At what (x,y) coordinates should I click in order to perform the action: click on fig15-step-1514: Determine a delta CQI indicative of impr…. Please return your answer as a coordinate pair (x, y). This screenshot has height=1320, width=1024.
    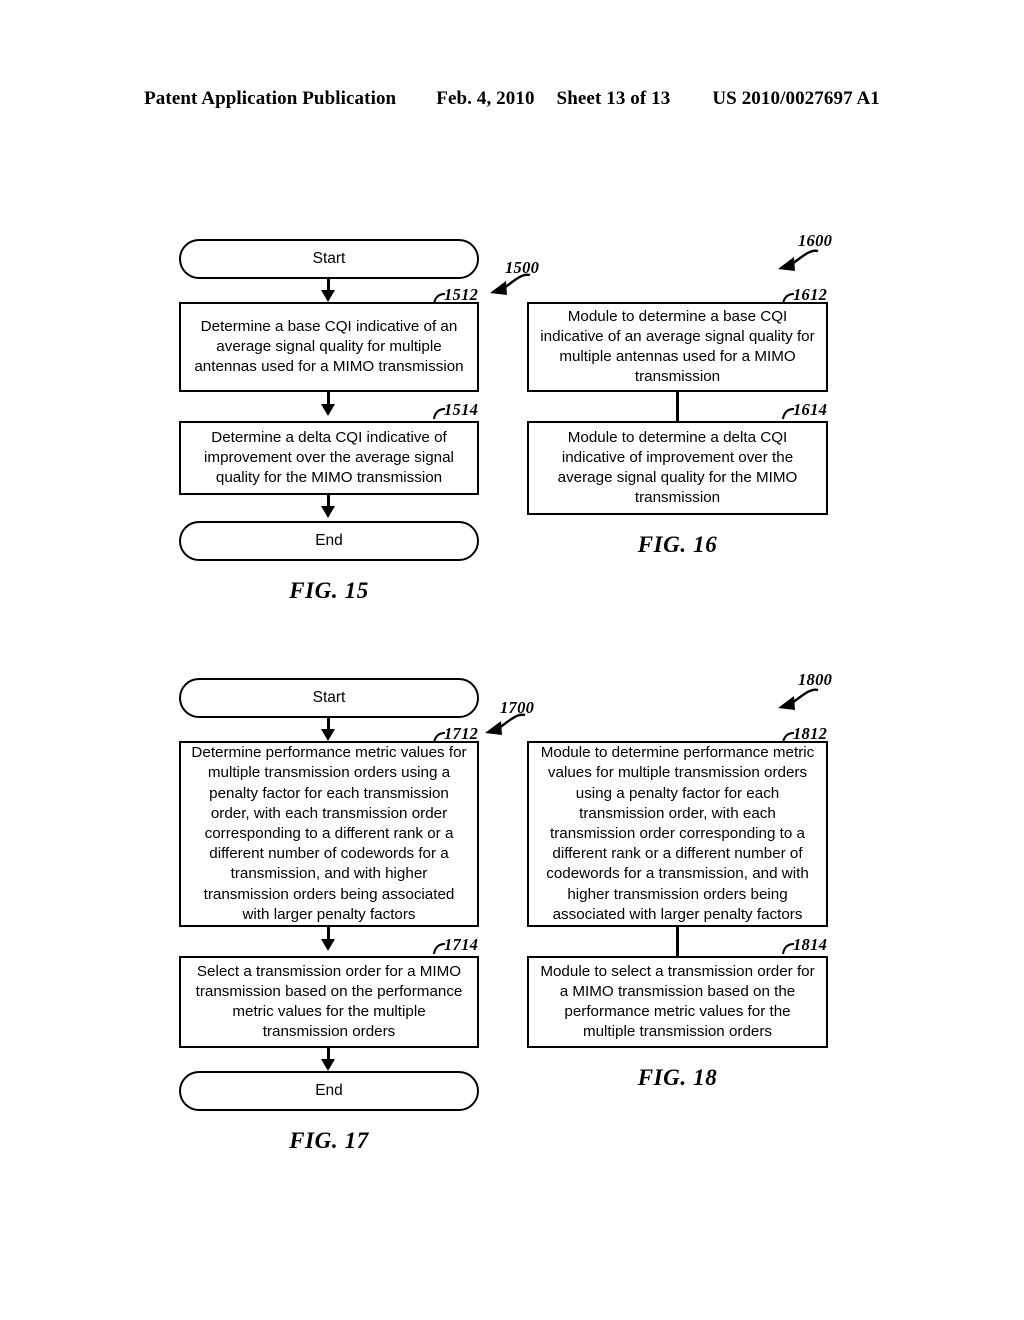
    Looking at the image, I should click on (329, 458).